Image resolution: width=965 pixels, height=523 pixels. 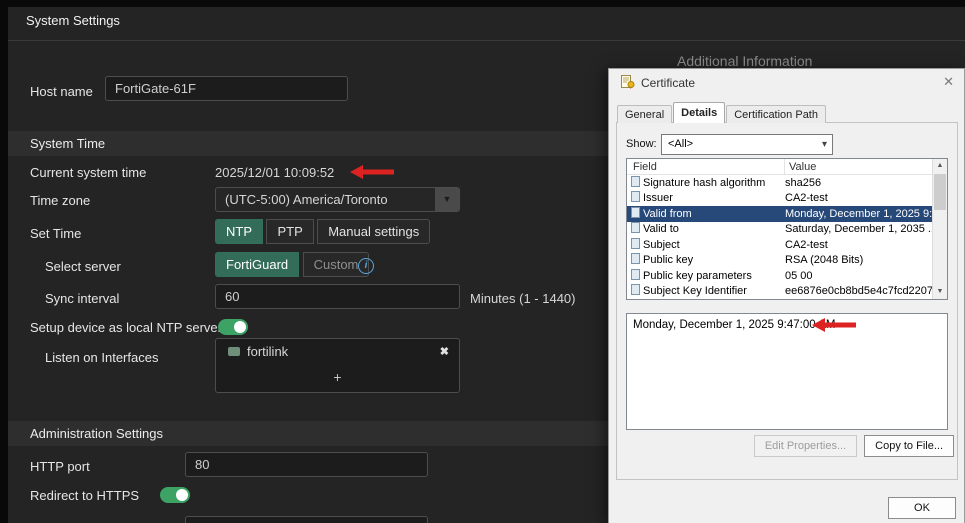 What do you see at coordinates (337, 365) in the screenshot?
I see `listen-interfaces-box: fortilink ✖ +` at bounding box center [337, 365].